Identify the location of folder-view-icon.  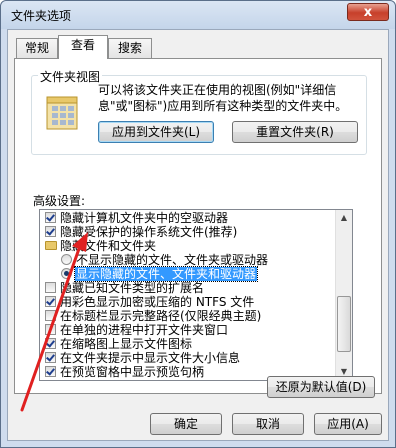
(62, 113).